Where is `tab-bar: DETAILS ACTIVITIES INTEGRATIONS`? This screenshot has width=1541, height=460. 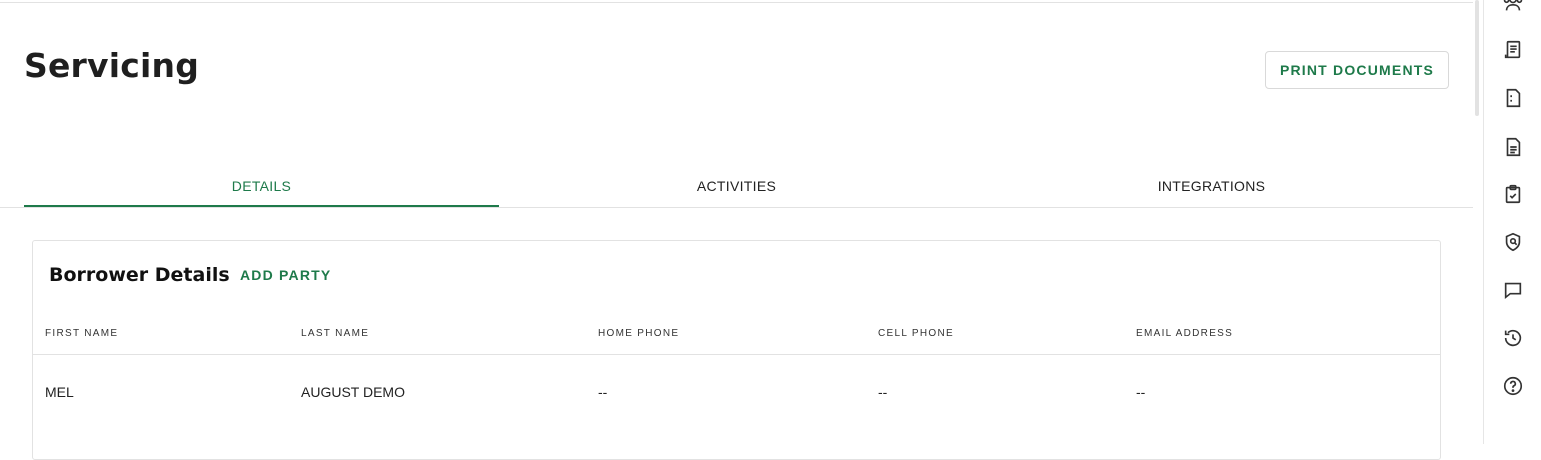 tab-bar: DETAILS ACTIVITIES INTEGRATIONS is located at coordinates (736, 186).